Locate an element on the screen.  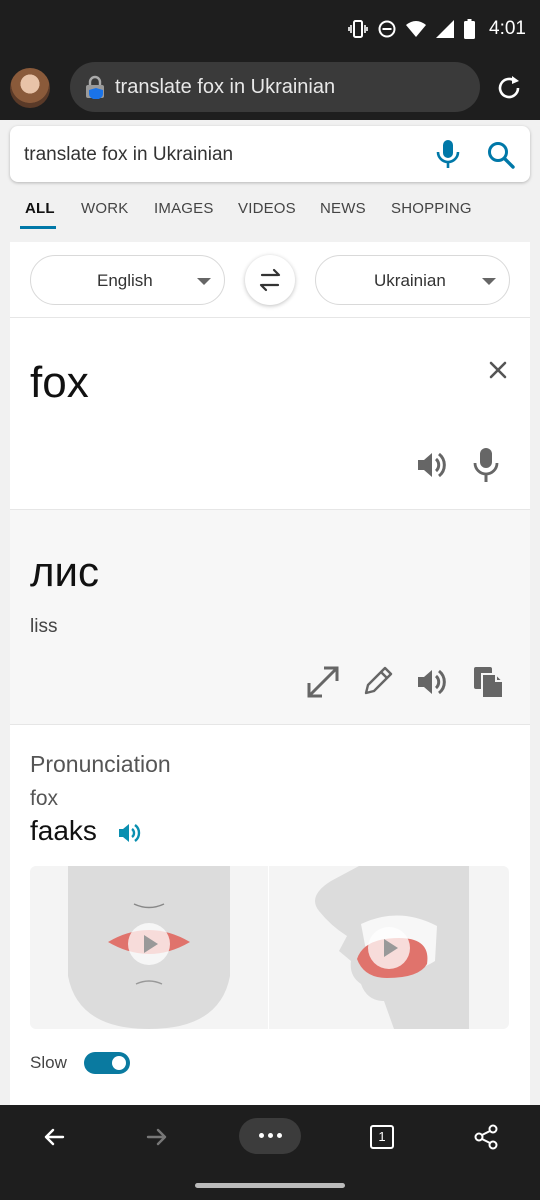
home-indicator is located at coordinates (270, 1185).